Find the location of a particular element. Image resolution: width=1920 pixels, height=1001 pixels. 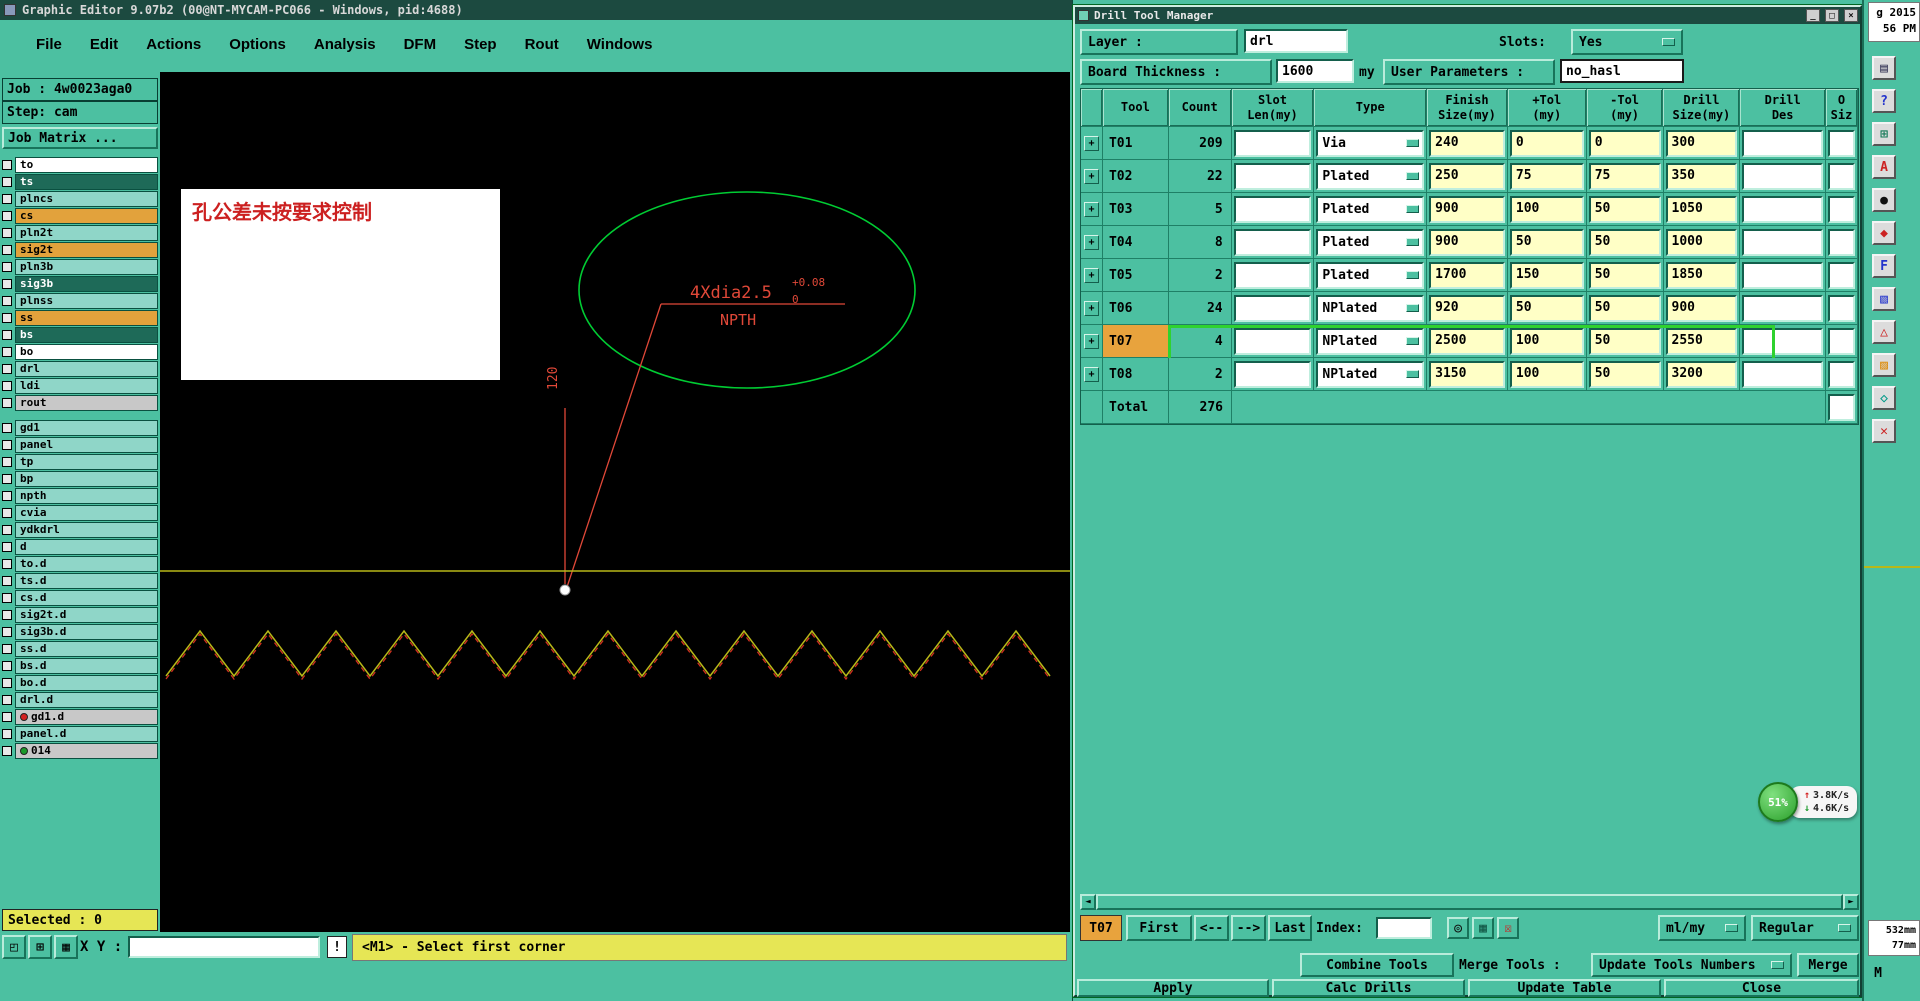

layer-row: bs is located at coordinates (80, 335).